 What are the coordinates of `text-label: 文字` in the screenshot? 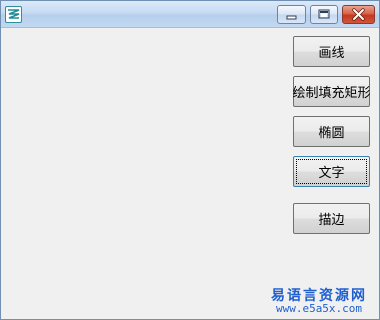 It's located at (331, 173).